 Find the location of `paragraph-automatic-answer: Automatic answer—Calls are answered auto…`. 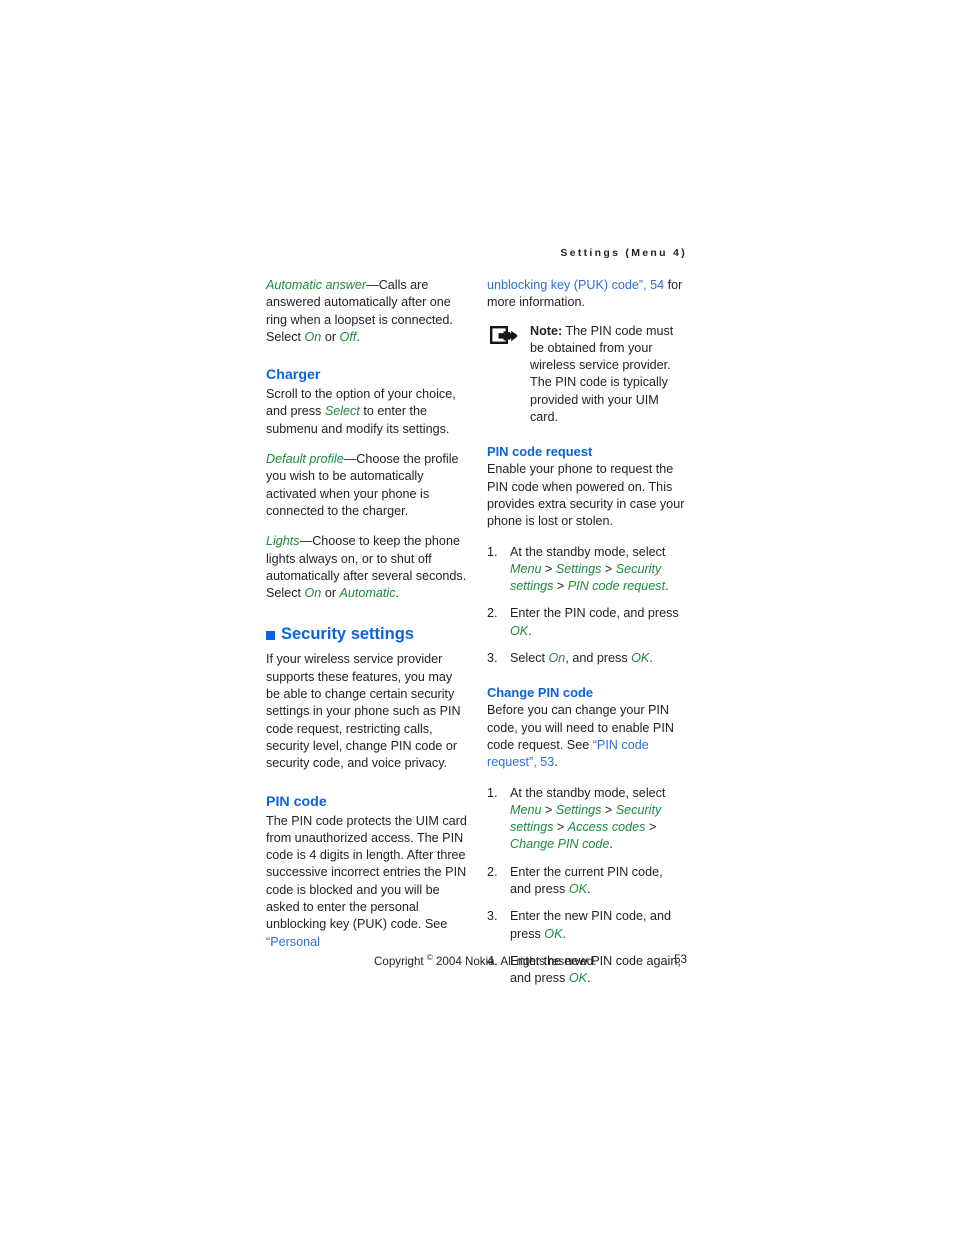

paragraph-automatic-answer: Automatic answer—Calls are answered auto… is located at coordinates (366, 311).